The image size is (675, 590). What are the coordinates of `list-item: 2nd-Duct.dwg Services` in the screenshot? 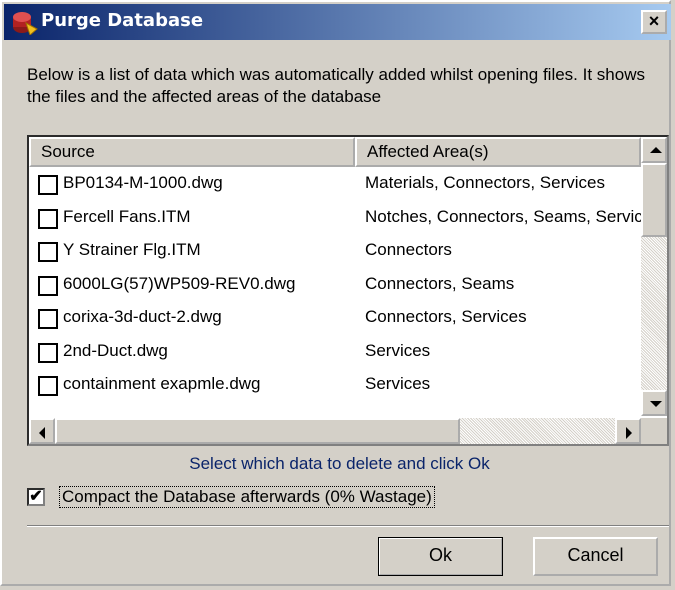 It's located at (335, 352).